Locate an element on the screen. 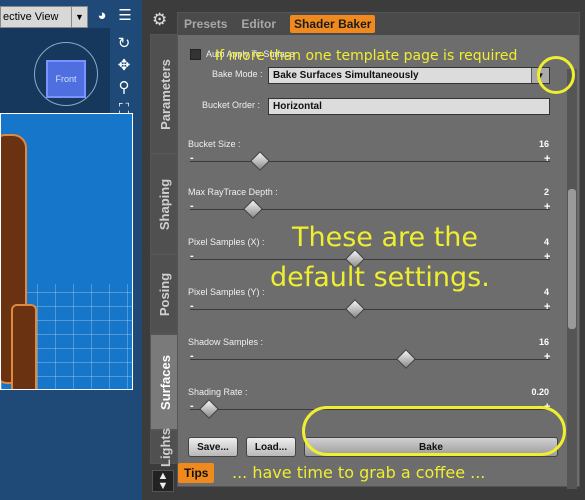 The width and height of the screenshot is (585, 500). tab-shaping: Shaping is located at coordinates (165, 204).